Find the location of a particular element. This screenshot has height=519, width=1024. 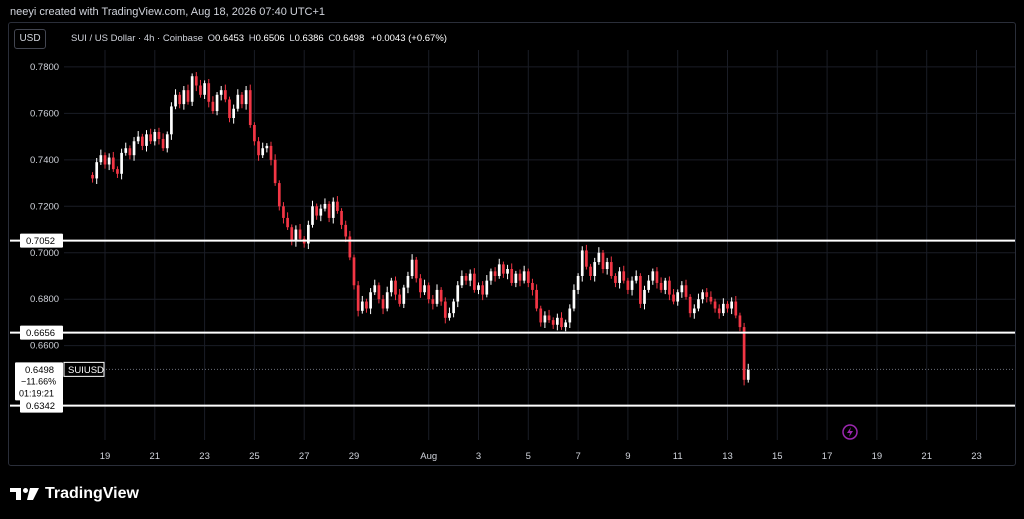

brand-footer: TradingView is located at coordinates (74, 494).